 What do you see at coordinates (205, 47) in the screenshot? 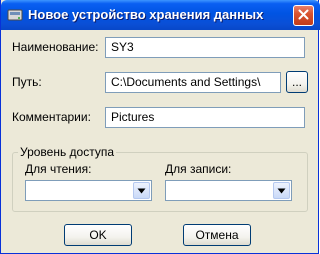
I see `name-field: SY3` at bounding box center [205, 47].